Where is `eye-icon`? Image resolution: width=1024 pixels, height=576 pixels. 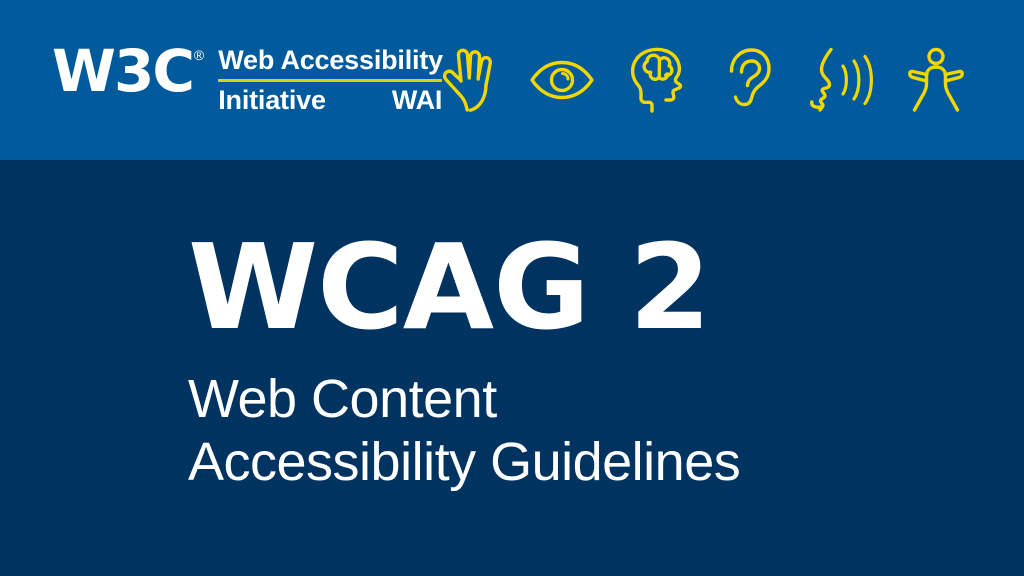
eye-icon is located at coordinates (562, 80).